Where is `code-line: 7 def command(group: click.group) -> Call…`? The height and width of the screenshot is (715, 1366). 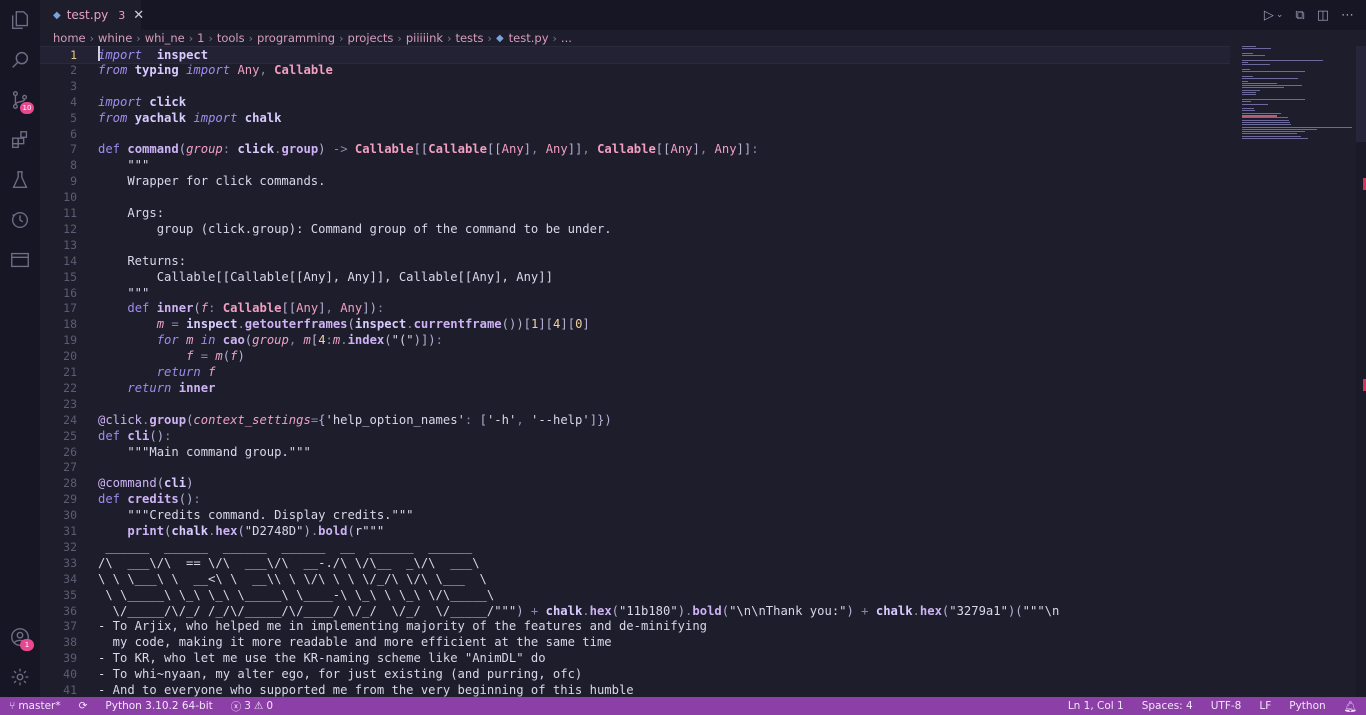 code-line: 7 def command(group: click.group) -> Call… is located at coordinates (635, 149).